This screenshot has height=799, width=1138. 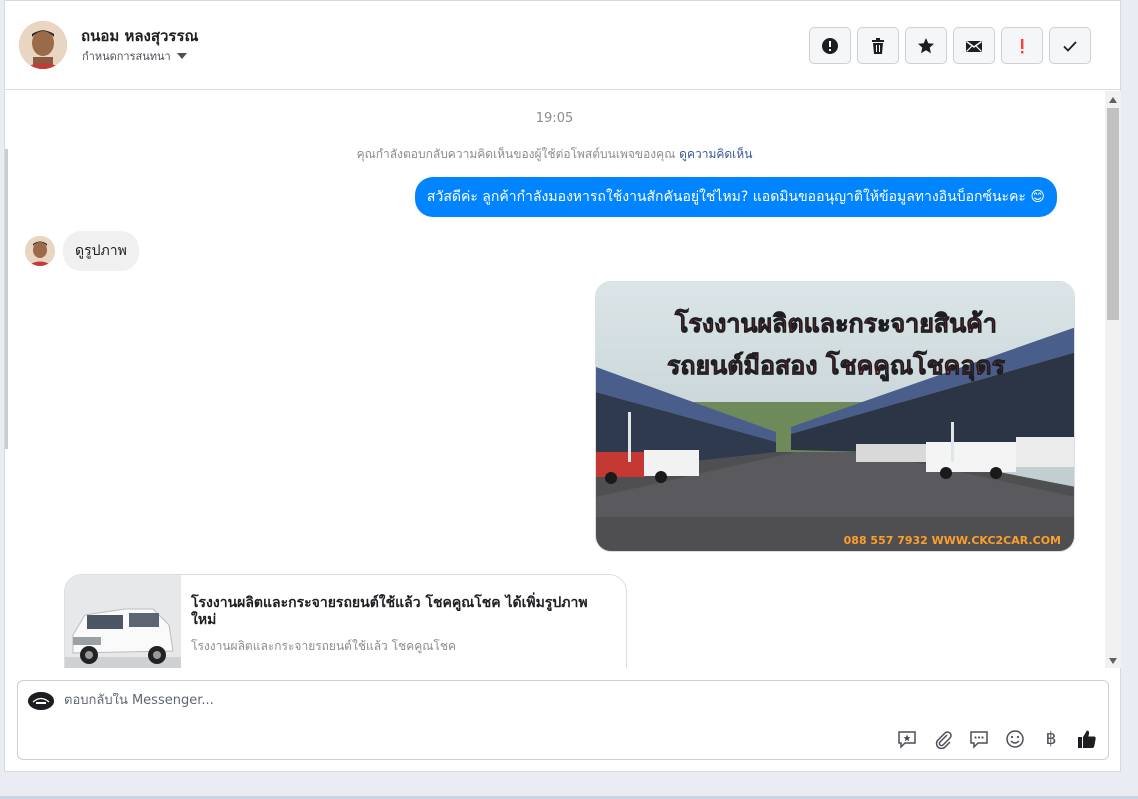 I want to click on image-title-line1: โรงงานผลิตและกระจายสินค้า, so click(x=835, y=323).